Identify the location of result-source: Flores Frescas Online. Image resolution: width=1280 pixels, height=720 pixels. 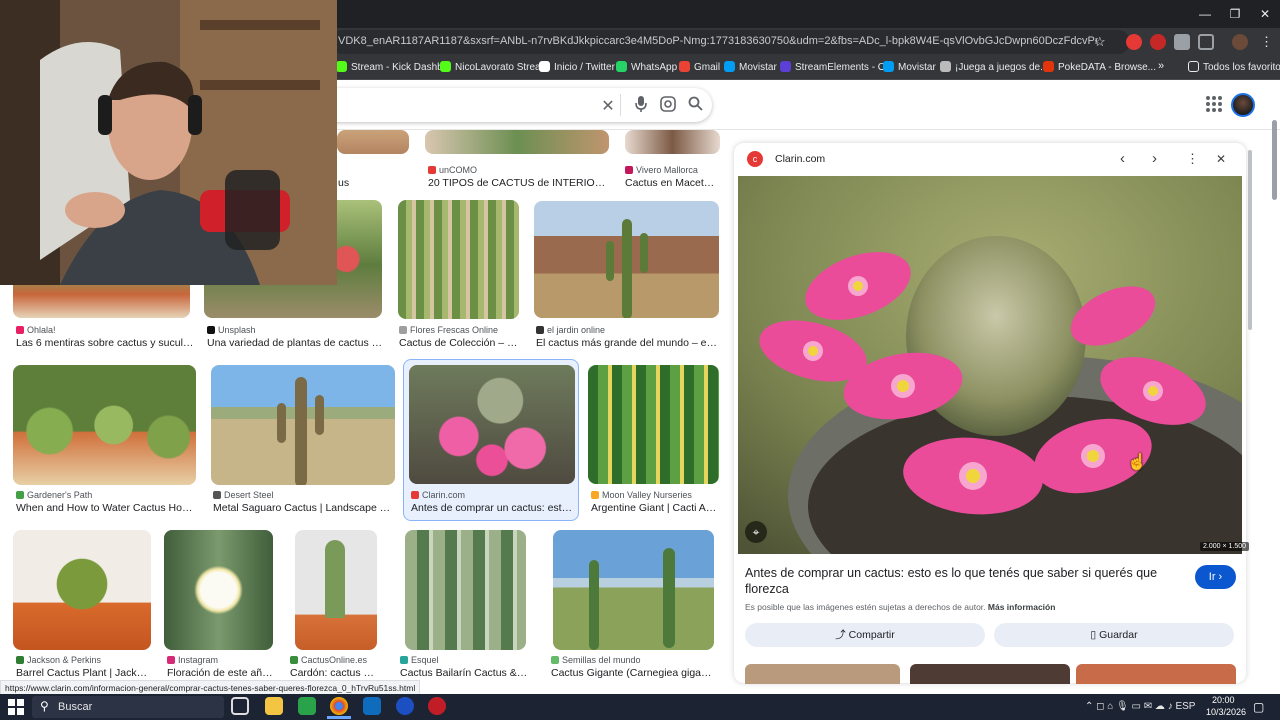
(448, 330).